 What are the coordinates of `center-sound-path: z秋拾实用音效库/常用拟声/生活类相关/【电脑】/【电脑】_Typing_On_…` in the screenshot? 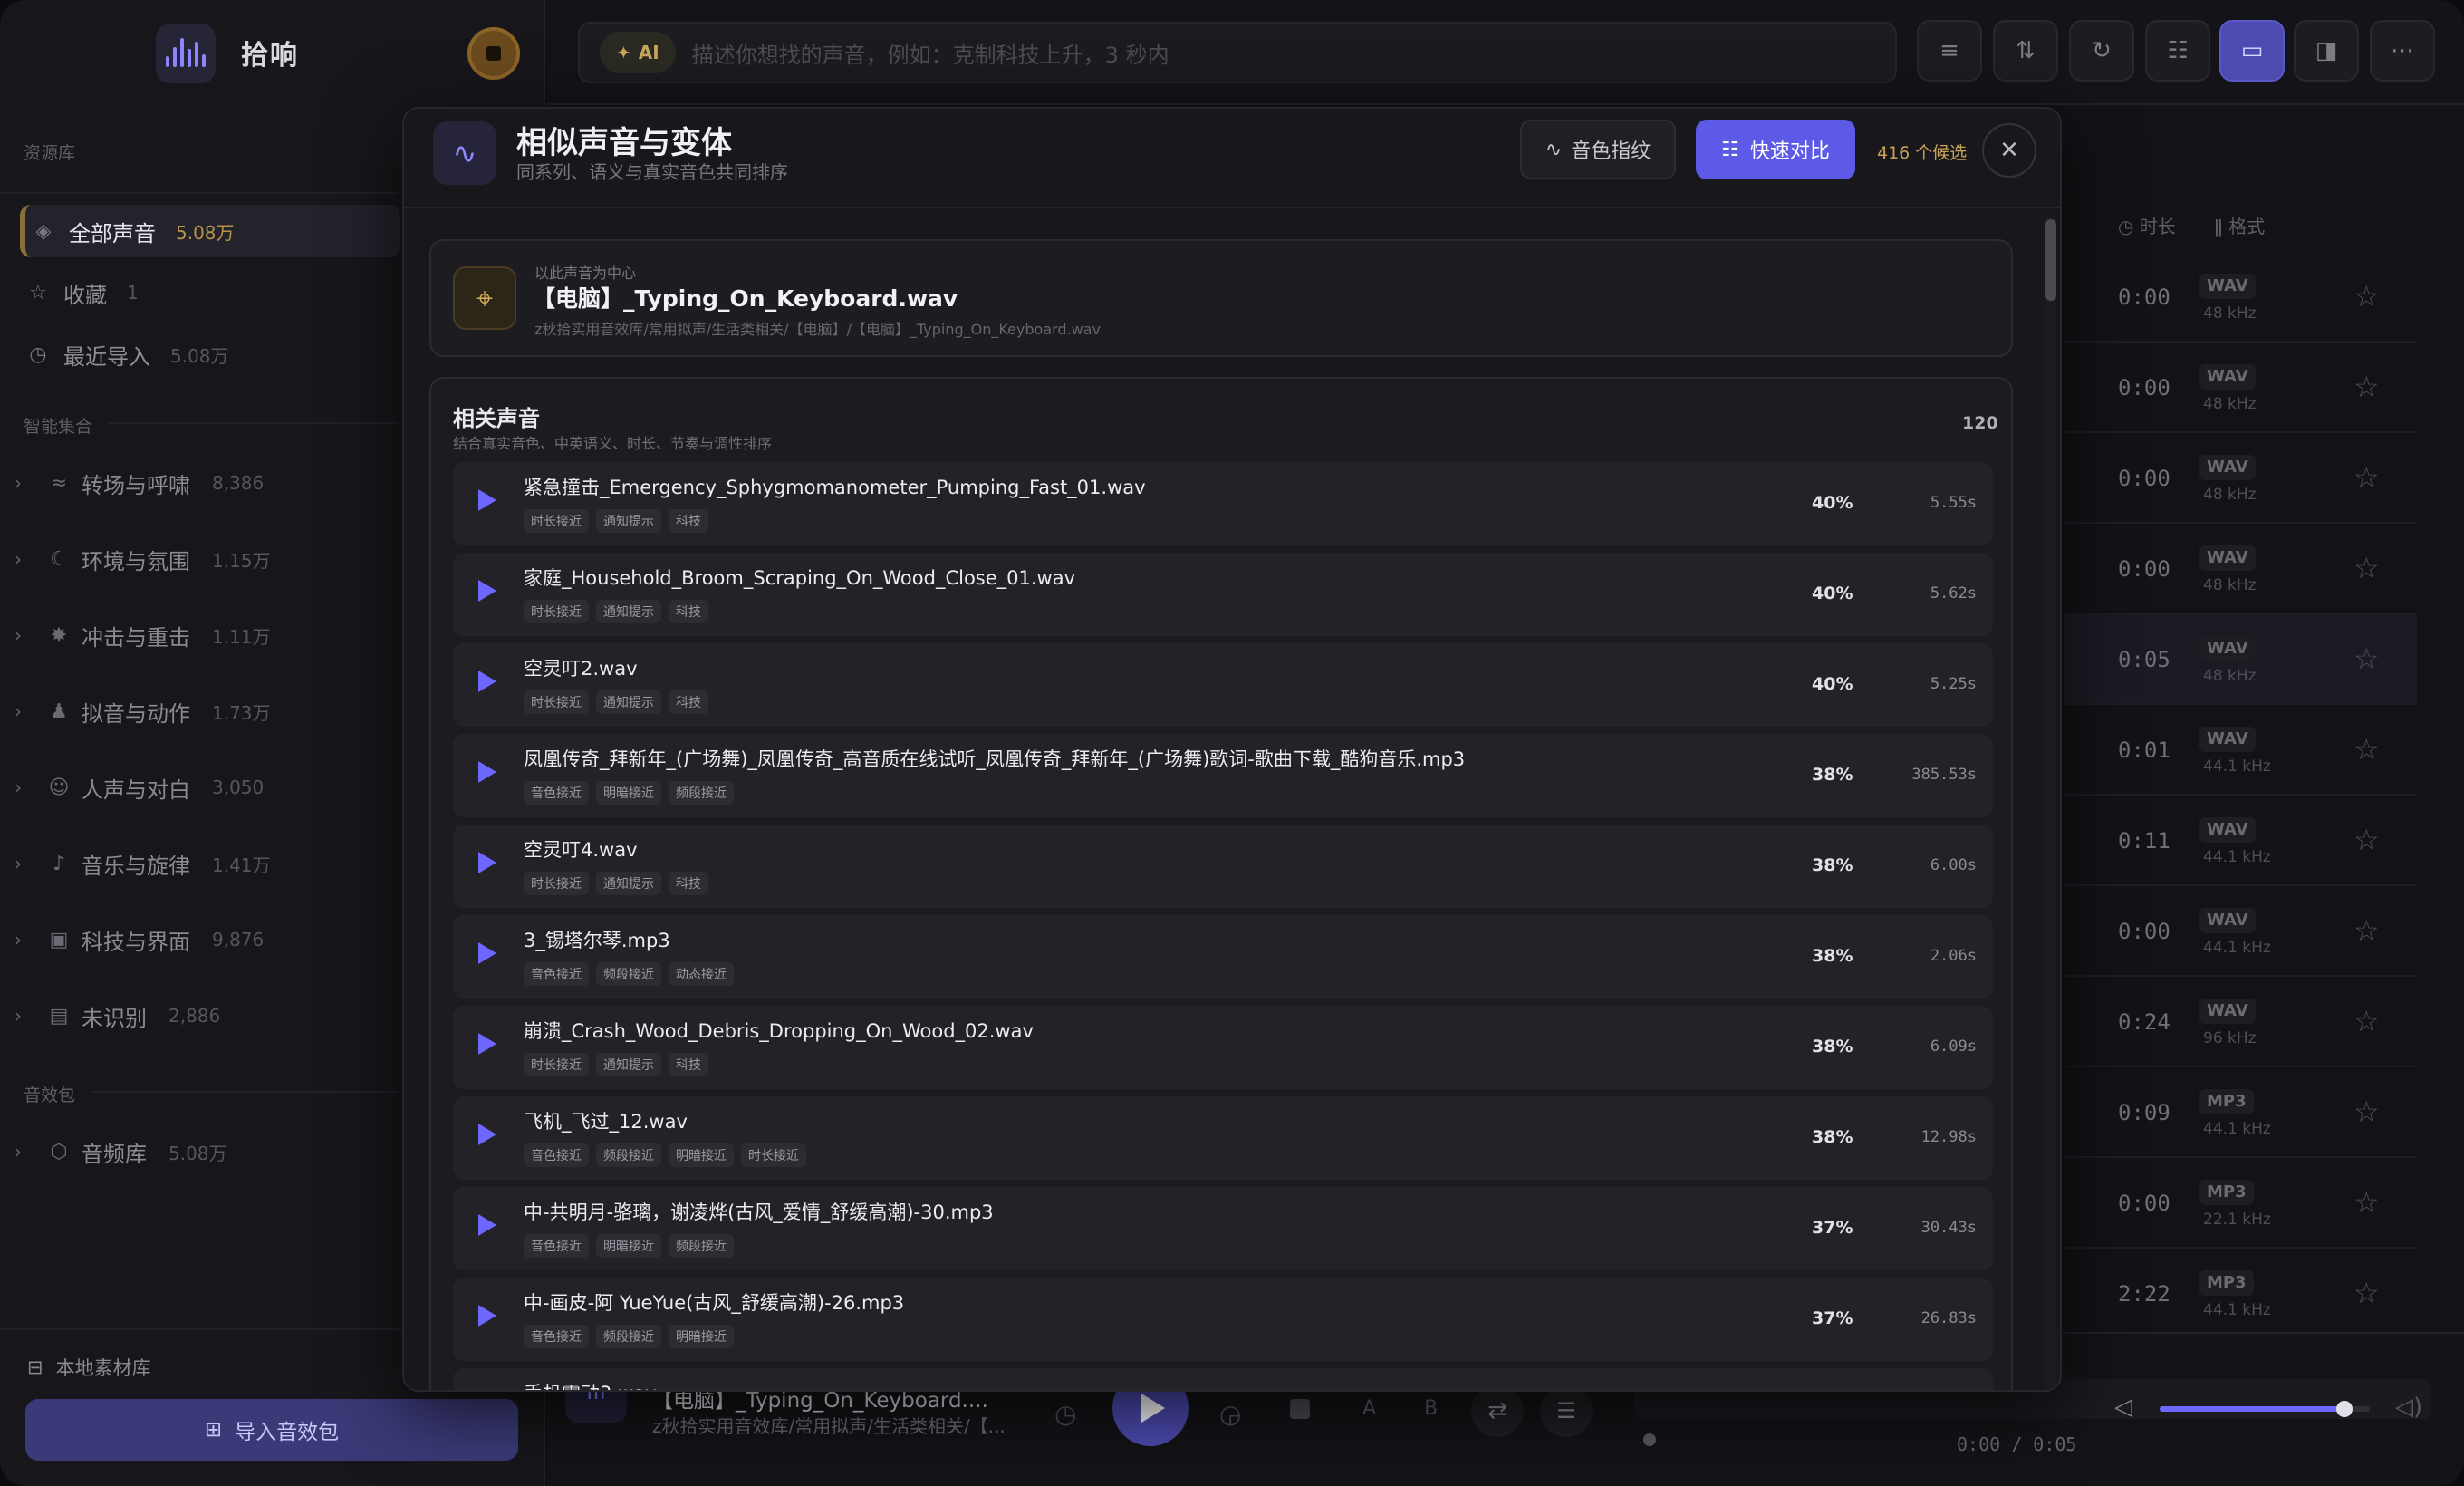 It's located at (818, 330).